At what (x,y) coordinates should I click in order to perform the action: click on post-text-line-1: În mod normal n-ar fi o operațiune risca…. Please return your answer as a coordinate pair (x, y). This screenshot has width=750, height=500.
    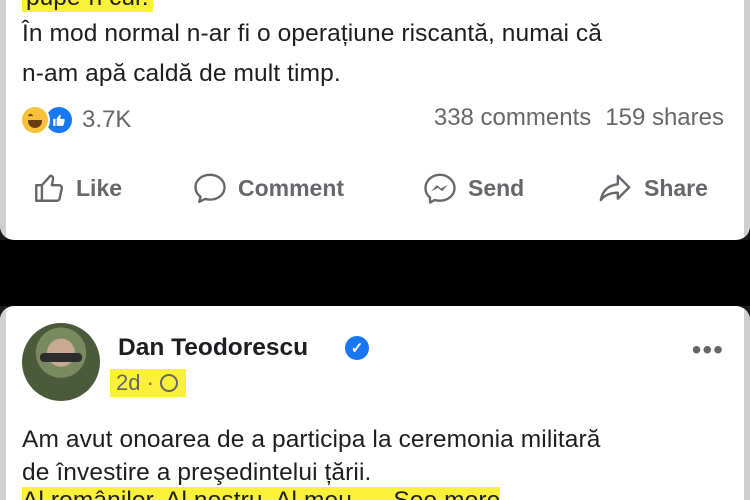
    Looking at the image, I should click on (312, 33).